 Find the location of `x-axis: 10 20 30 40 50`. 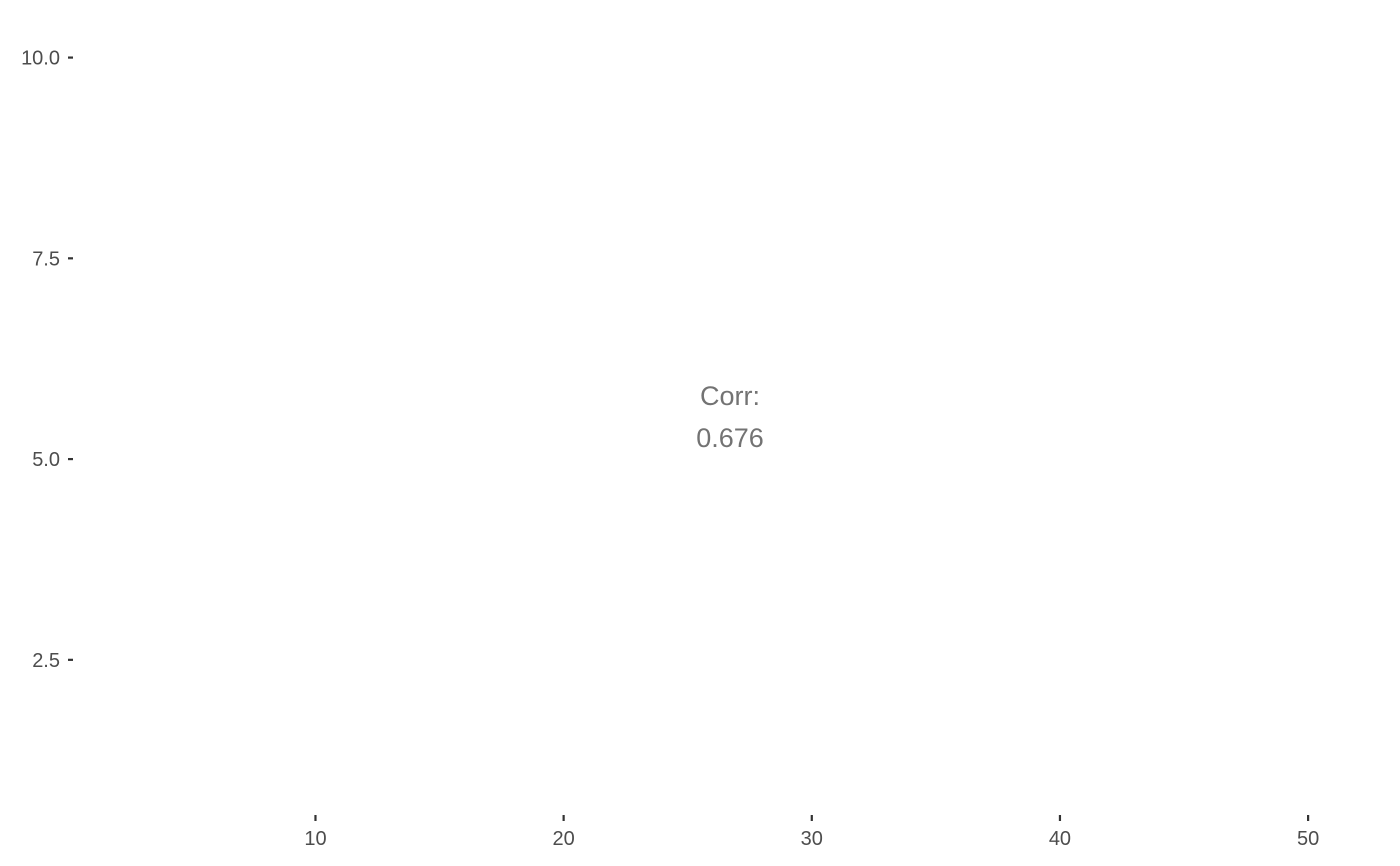

x-axis: 10 20 30 40 50 is located at coordinates (811, 832).